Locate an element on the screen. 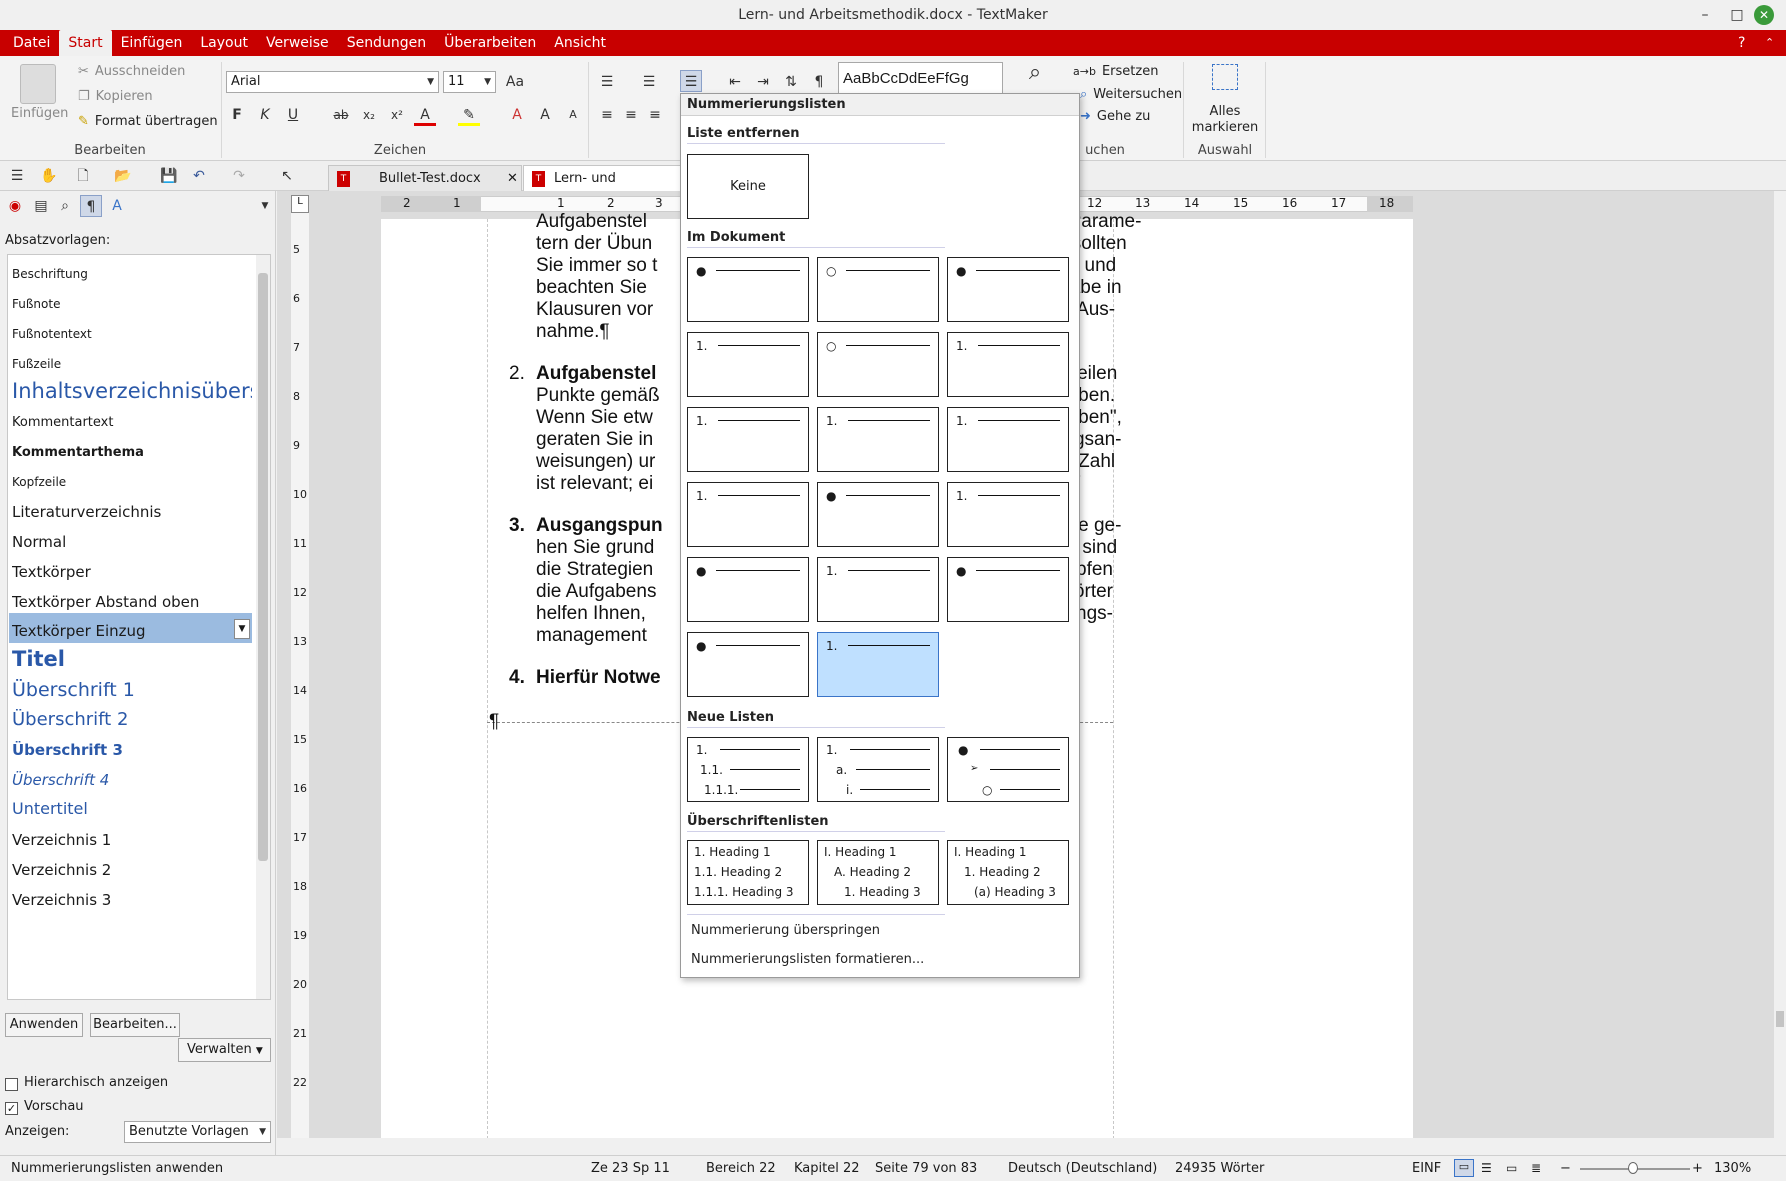 The width and height of the screenshot is (1786, 1181). open-folder-icon: 📂 is located at coordinates (123, 176).